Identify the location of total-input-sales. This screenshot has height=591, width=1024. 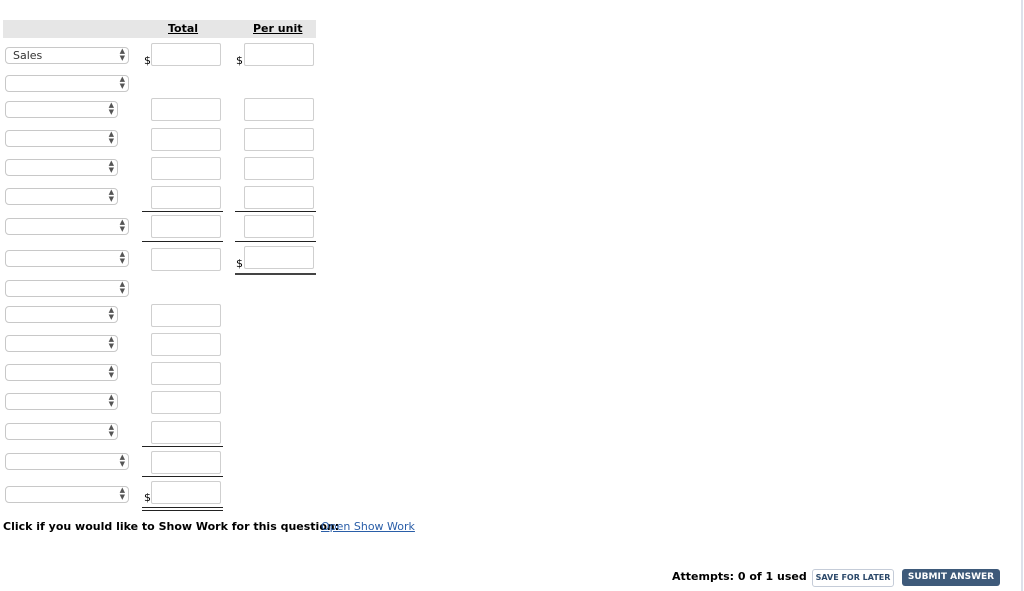
(186, 54).